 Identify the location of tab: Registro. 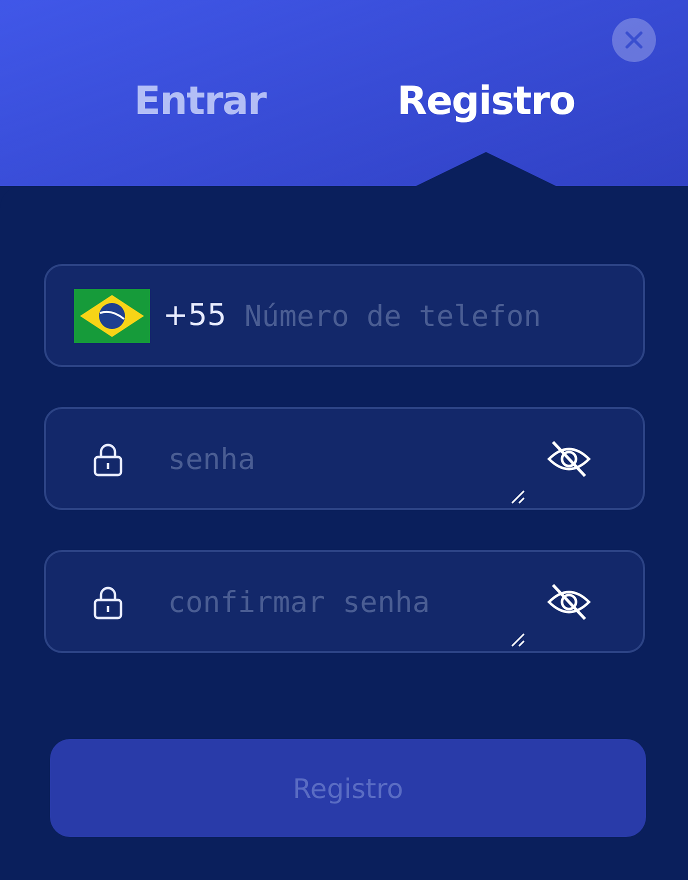
(486, 101).